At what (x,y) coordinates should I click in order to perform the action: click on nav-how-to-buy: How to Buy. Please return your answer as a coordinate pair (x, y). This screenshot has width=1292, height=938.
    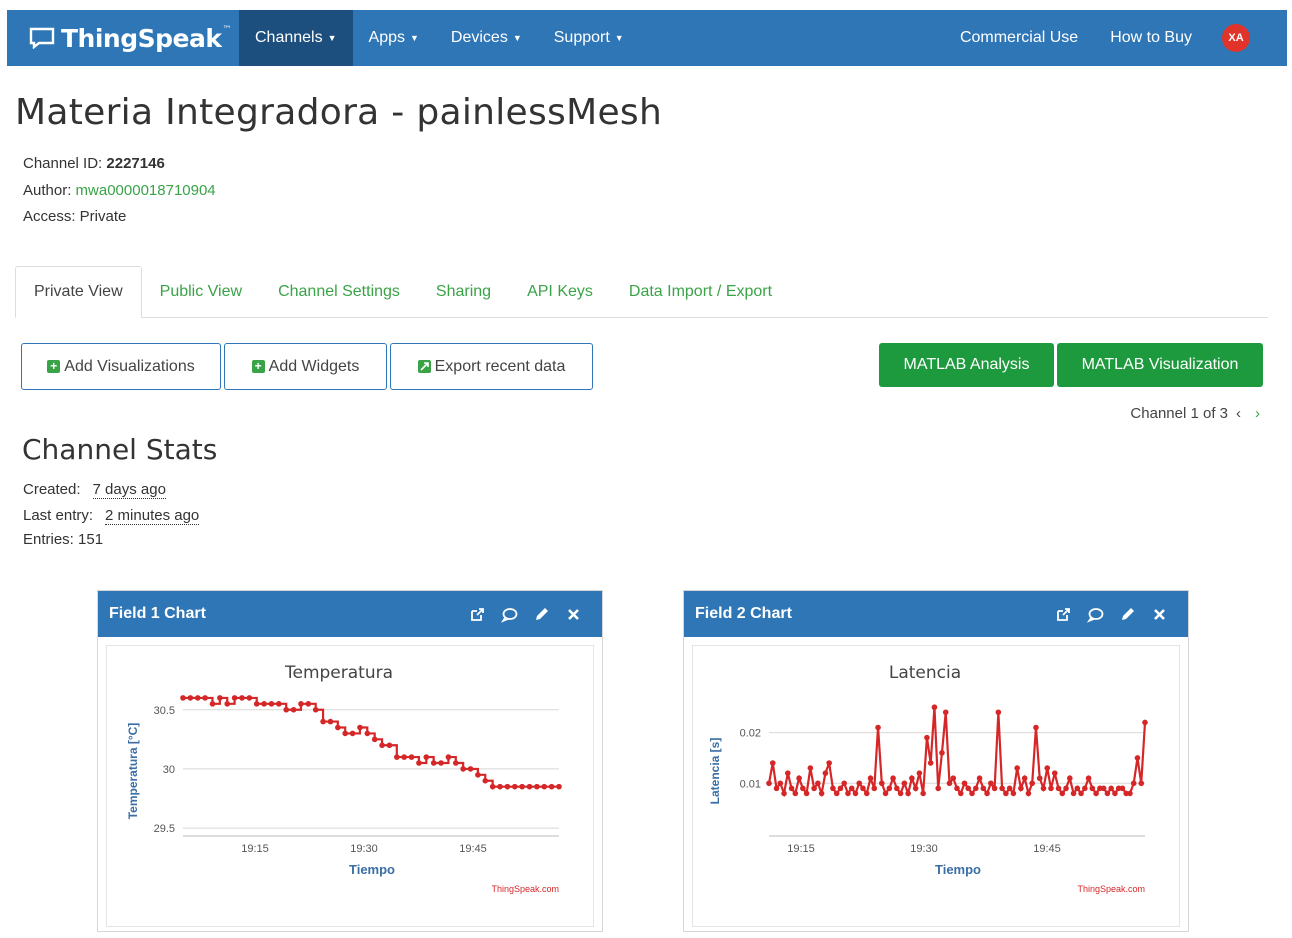
    Looking at the image, I should click on (1151, 38).